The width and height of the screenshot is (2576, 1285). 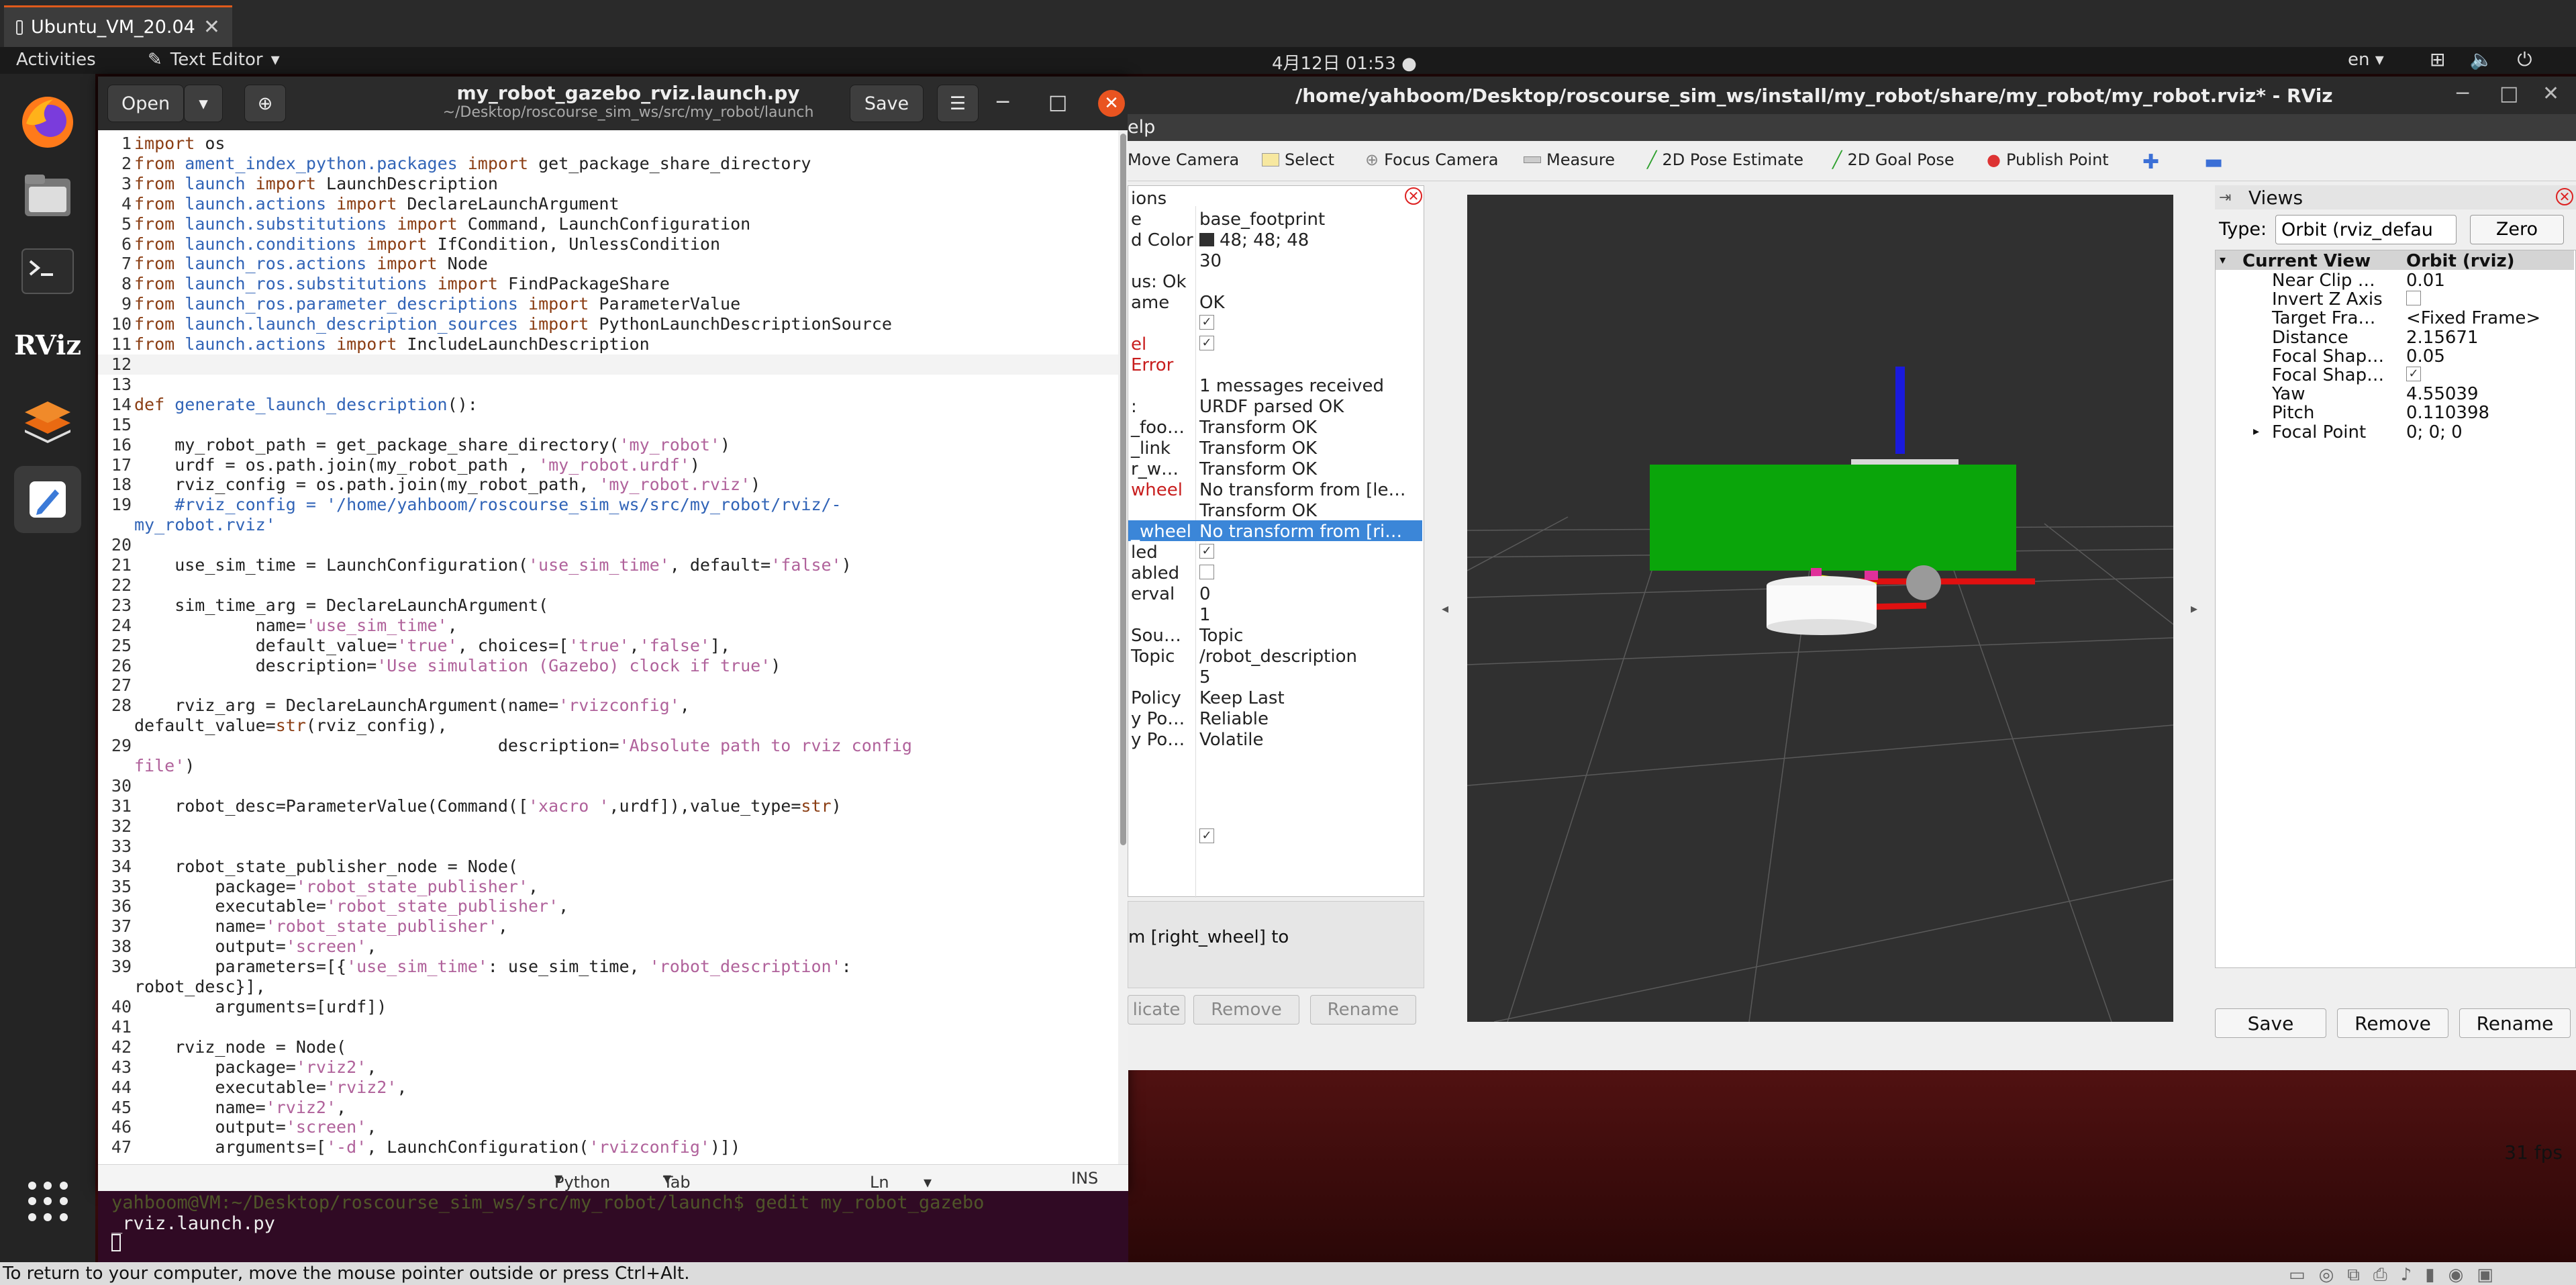 What do you see at coordinates (56, 60) in the screenshot?
I see `activities-button: Activities` at bounding box center [56, 60].